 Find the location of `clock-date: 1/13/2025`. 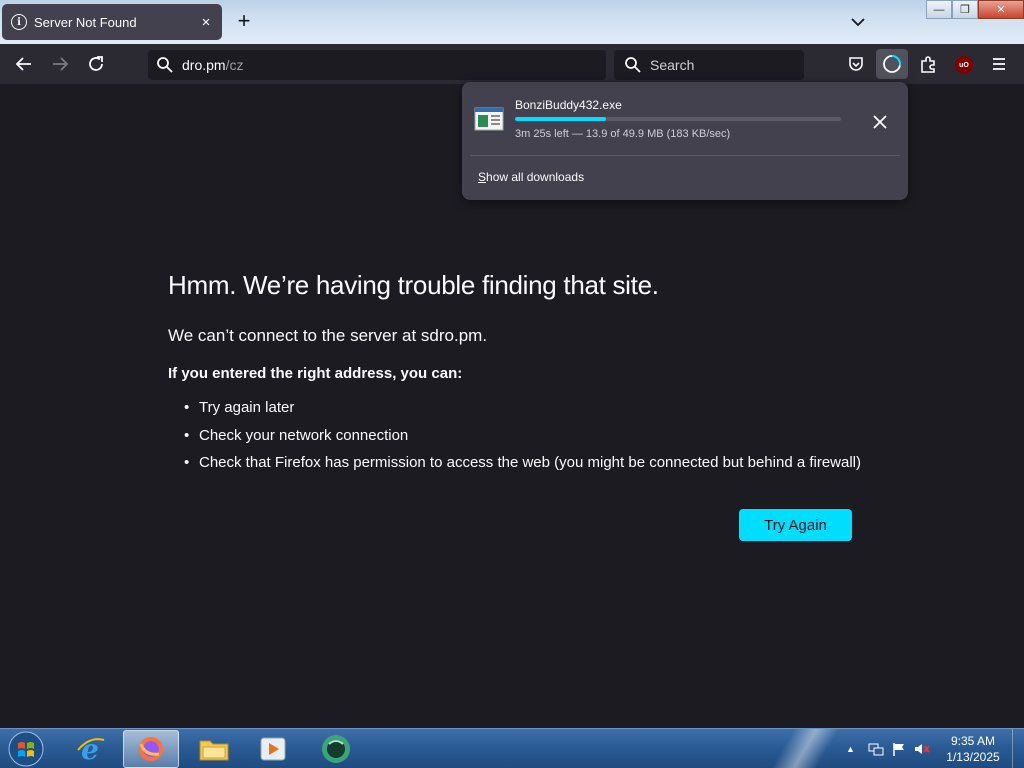

clock-date: 1/13/2025 is located at coordinates (973, 757).